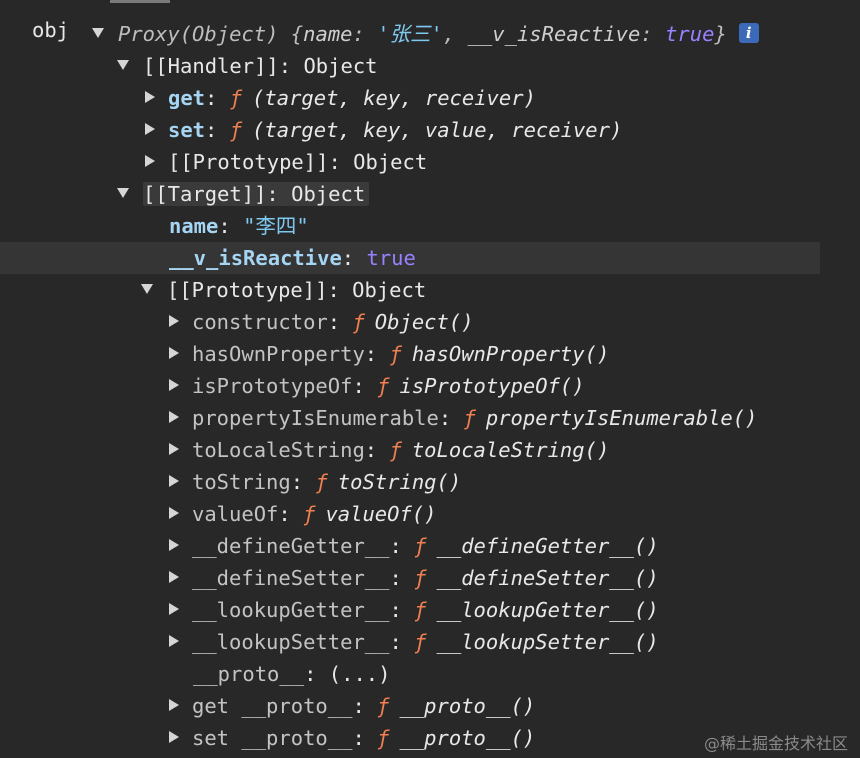  What do you see at coordinates (211, 34) in the screenshot?
I see `preview-prefix: Proxy(Object) {` at bounding box center [211, 34].